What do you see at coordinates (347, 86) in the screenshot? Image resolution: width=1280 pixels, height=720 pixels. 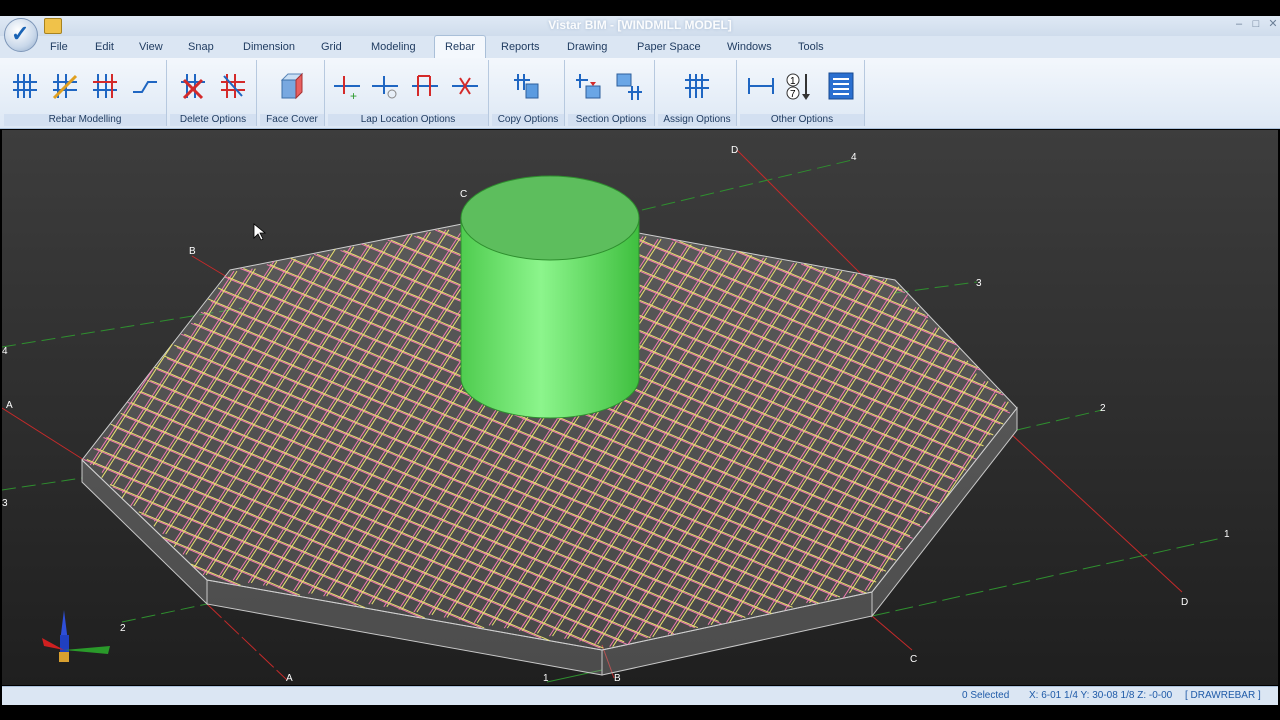 I see `add-lap-icon: +` at bounding box center [347, 86].